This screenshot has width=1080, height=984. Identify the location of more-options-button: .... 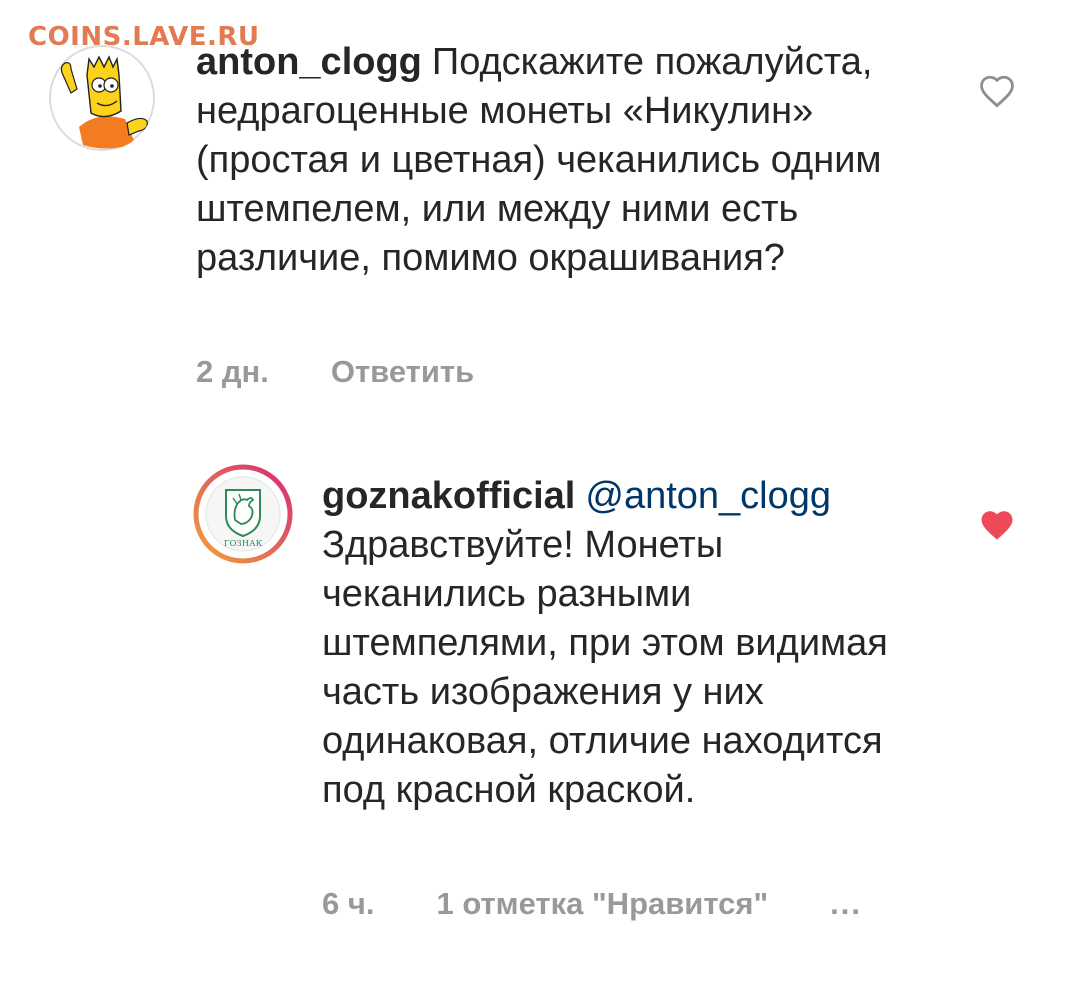
(846, 904).